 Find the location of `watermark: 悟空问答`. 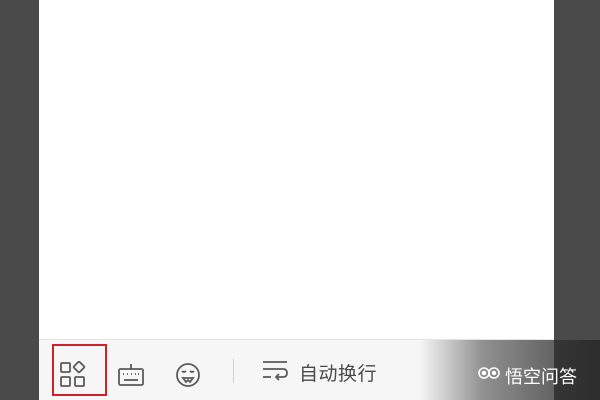

watermark: 悟空问答 is located at coordinates (510, 370).